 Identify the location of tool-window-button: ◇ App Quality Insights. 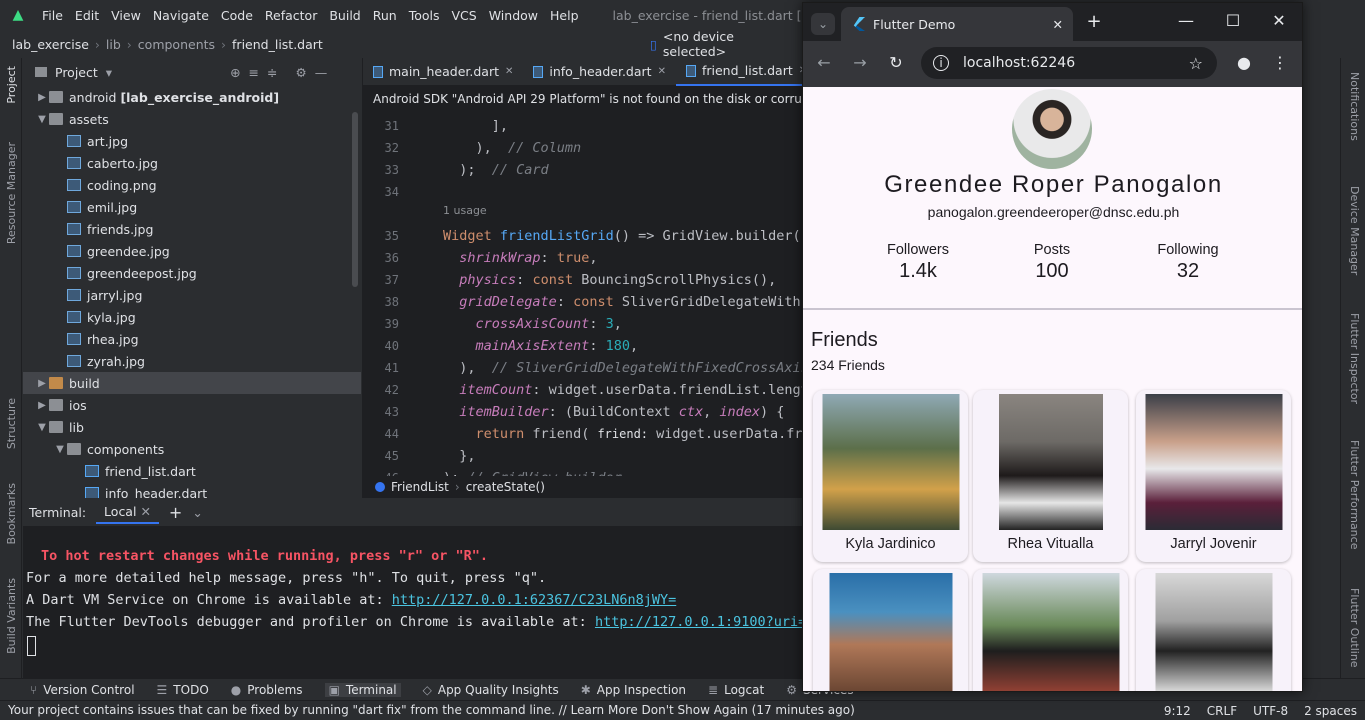
(491, 690).